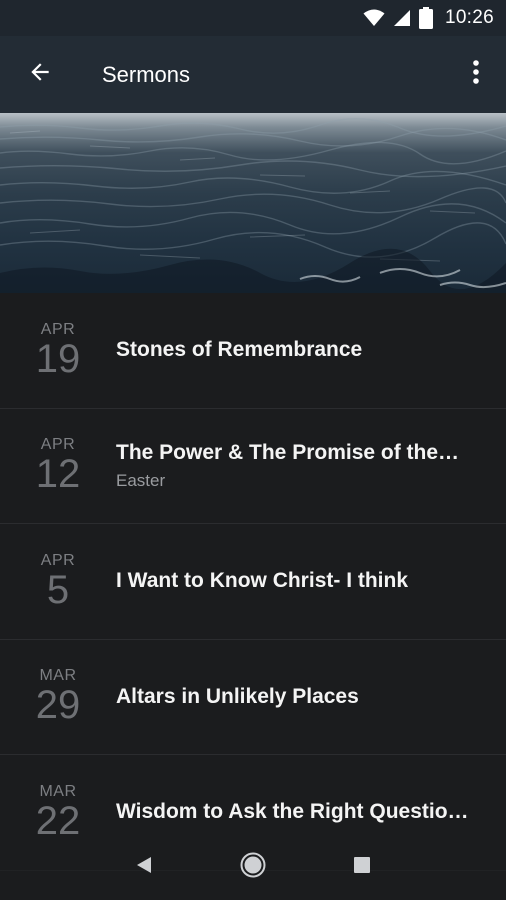 Image resolution: width=506 pixels, height=900 pixels. I want to click on nav-recents-button, so click(362, 867).